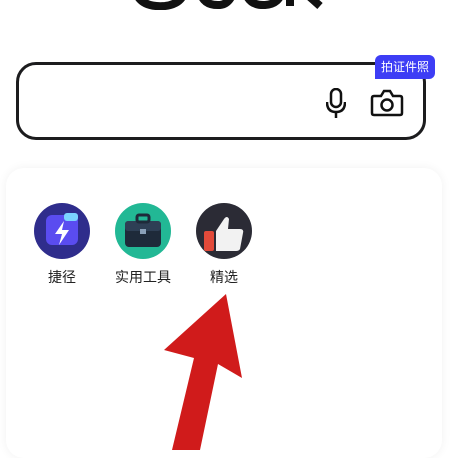  I want to click on id-photo-badge: 拍证件照, so click(405, 67).